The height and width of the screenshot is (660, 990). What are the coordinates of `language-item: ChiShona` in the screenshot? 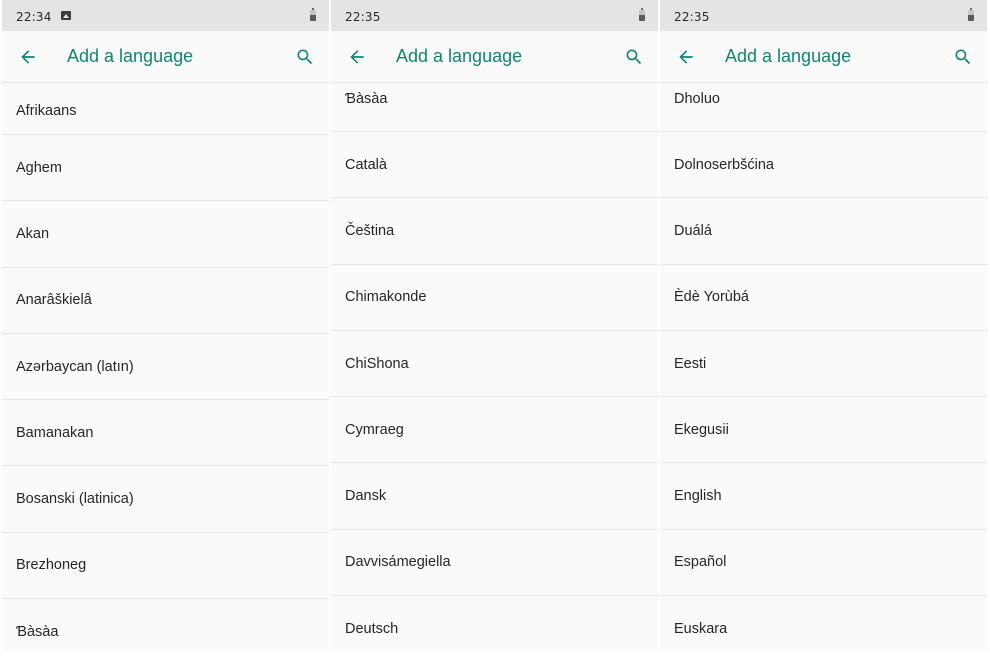 It's located at (494, 364).